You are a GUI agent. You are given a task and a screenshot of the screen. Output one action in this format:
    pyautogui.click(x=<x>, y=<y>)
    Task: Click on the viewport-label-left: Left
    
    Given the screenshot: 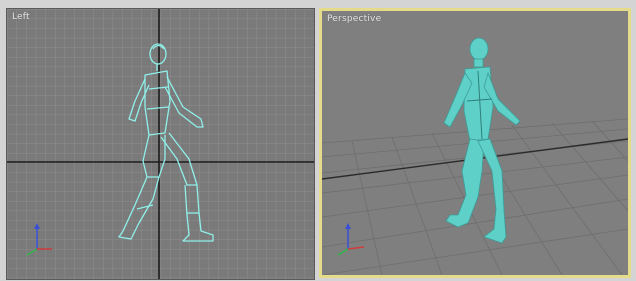 What is the action you would take?
    pyautogui.click(x=21, y=17)
    